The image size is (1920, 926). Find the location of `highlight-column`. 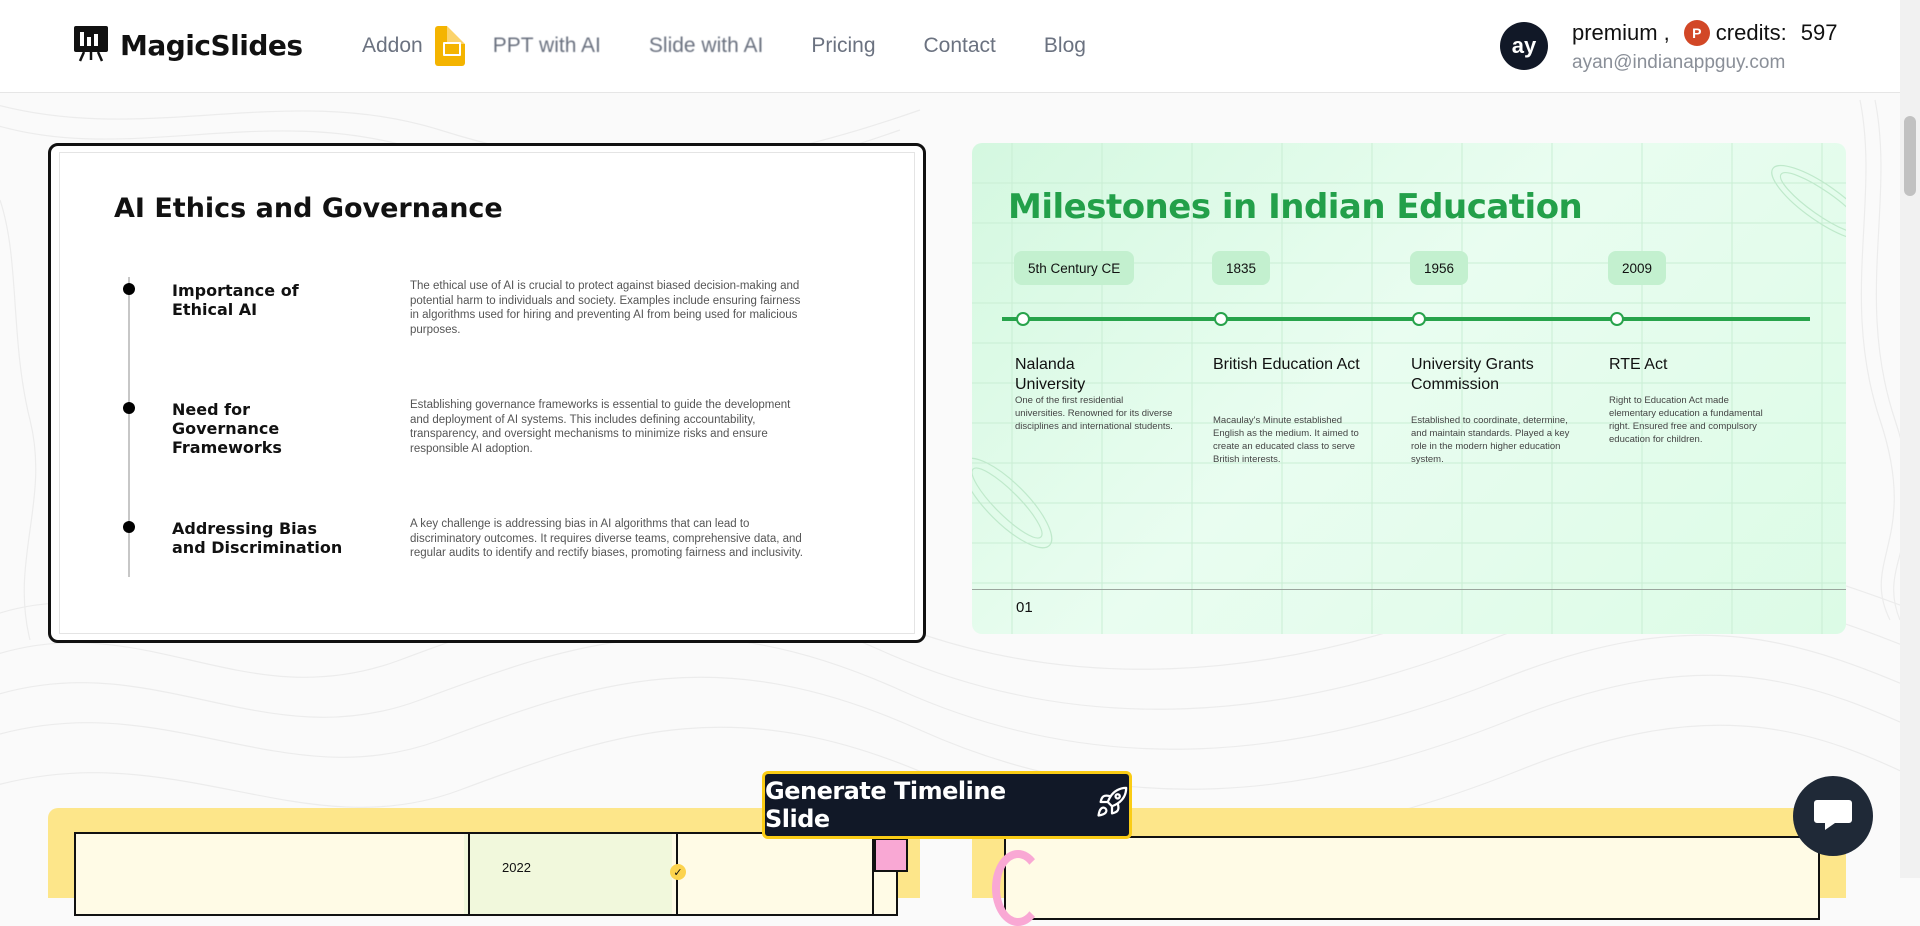

highlight-column is located at coordinates (568, 874).